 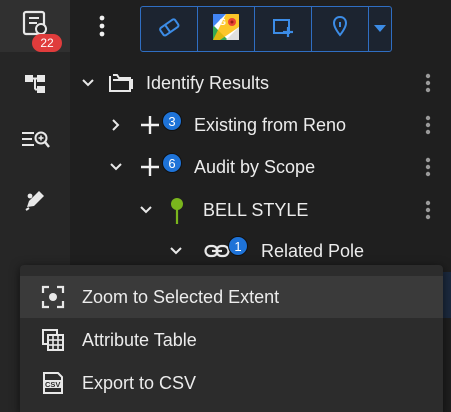 I want to click on google-maps-button: G, so click(x=226, y=29).